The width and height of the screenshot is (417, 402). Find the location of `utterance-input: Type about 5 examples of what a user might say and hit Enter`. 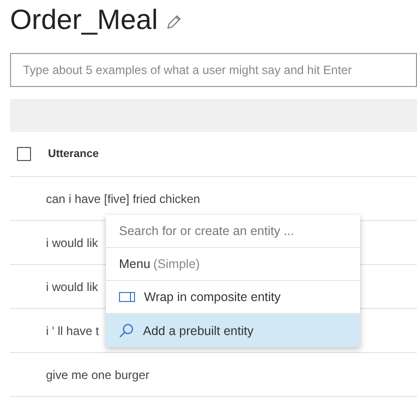

utterance-input: Type about 5 examples of what a user might say and hit Enter is located at coordinates (213, 70).